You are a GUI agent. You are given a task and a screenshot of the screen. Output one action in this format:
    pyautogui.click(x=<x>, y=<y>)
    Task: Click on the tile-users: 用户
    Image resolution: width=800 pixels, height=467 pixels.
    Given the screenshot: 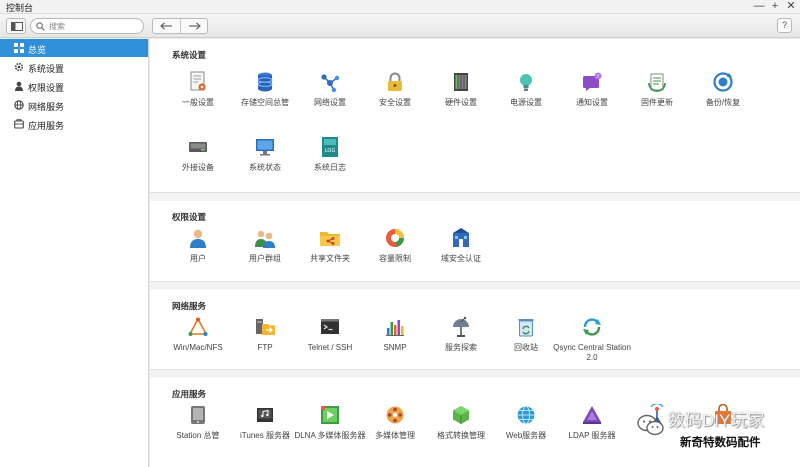 What is the action you would take?
    pyautogui.click(x=198, y=254)
    